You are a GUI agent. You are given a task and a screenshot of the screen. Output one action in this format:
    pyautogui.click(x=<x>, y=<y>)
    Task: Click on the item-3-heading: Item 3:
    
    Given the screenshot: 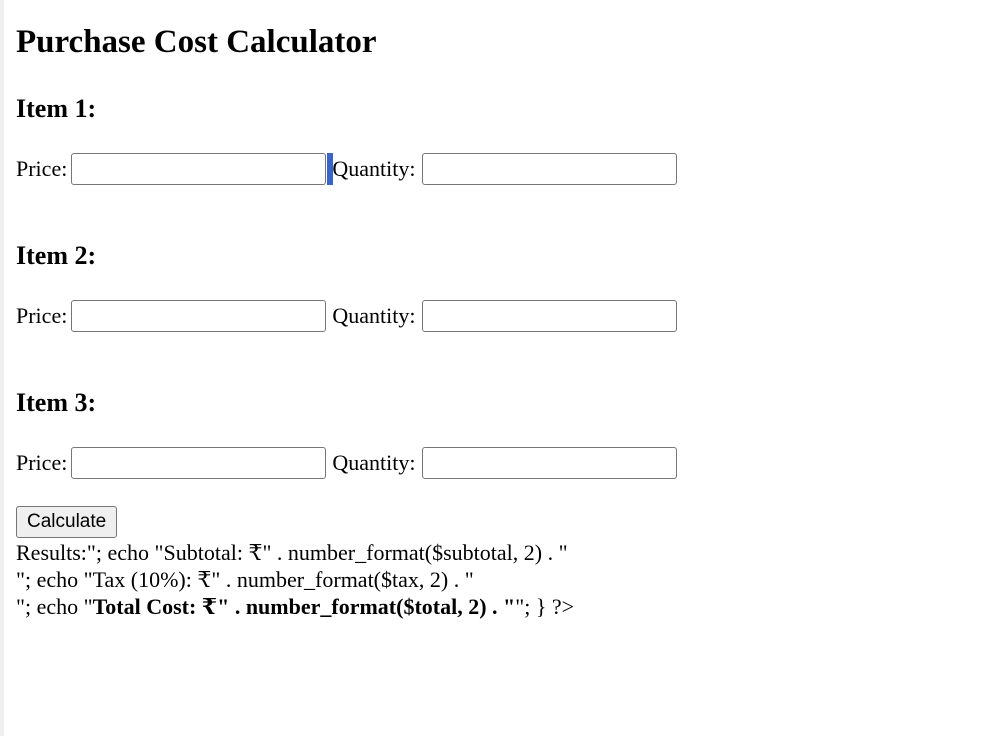 What is the action you would take?
    pyautogui.click(x=56, y=402)
    